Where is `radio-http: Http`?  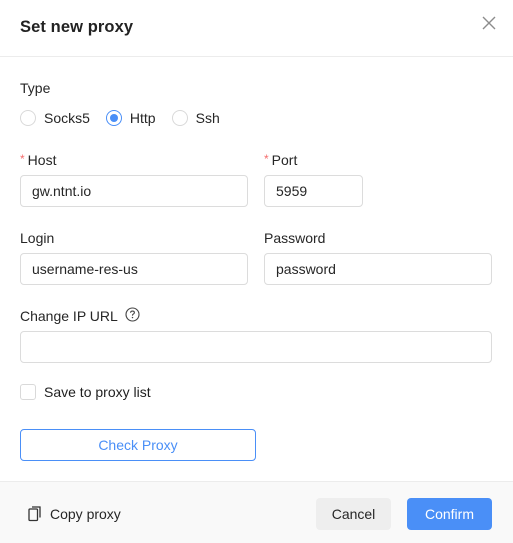
radio-http: Http is located at coordinates (130, 118).